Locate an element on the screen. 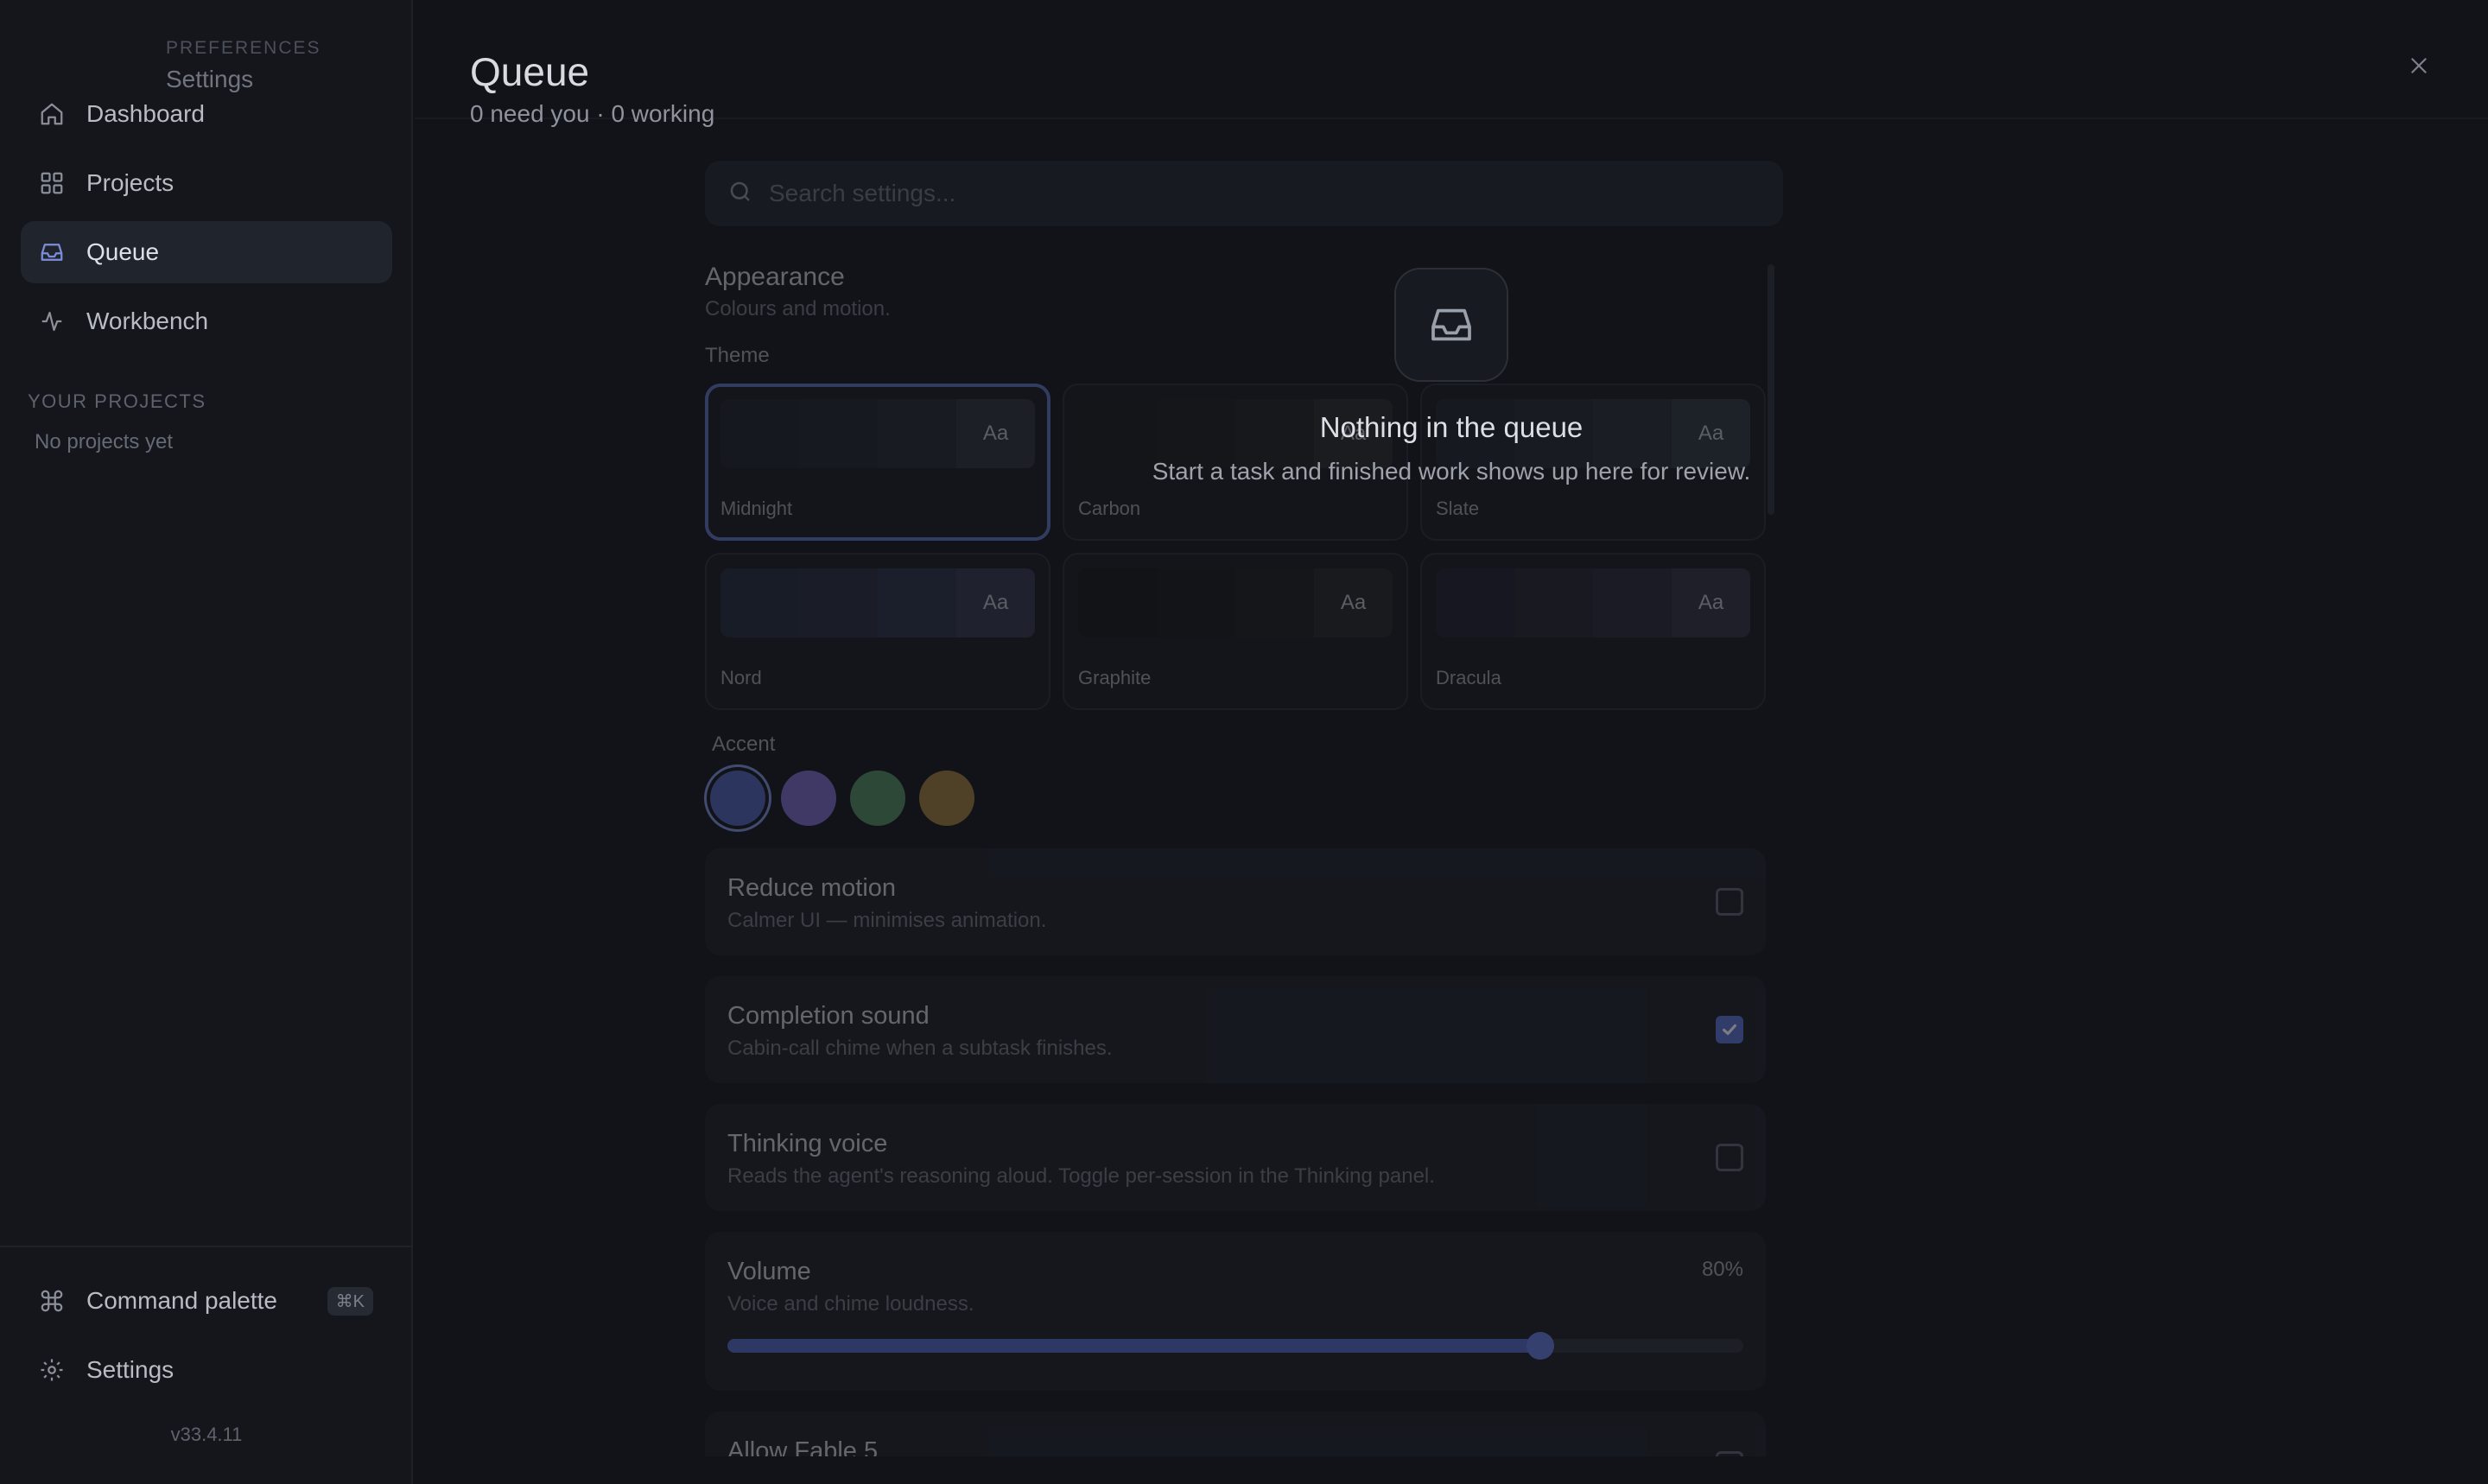 This screenshot has height=1484, width=2488. accent-swatch-blue is located at coordinates (737, 798).